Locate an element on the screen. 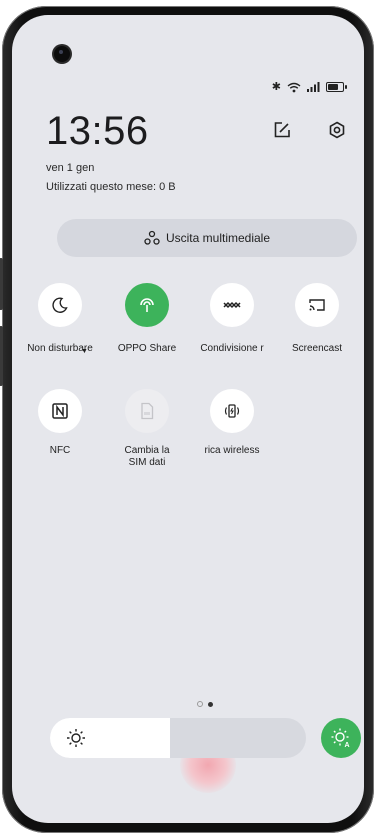  tile-do-not-disturb-toggle is located at coordinates (60, 305).